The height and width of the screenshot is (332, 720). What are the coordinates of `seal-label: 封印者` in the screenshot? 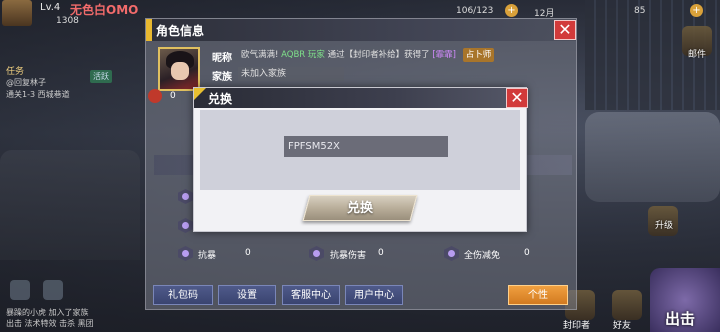 It's located at (577, 326).